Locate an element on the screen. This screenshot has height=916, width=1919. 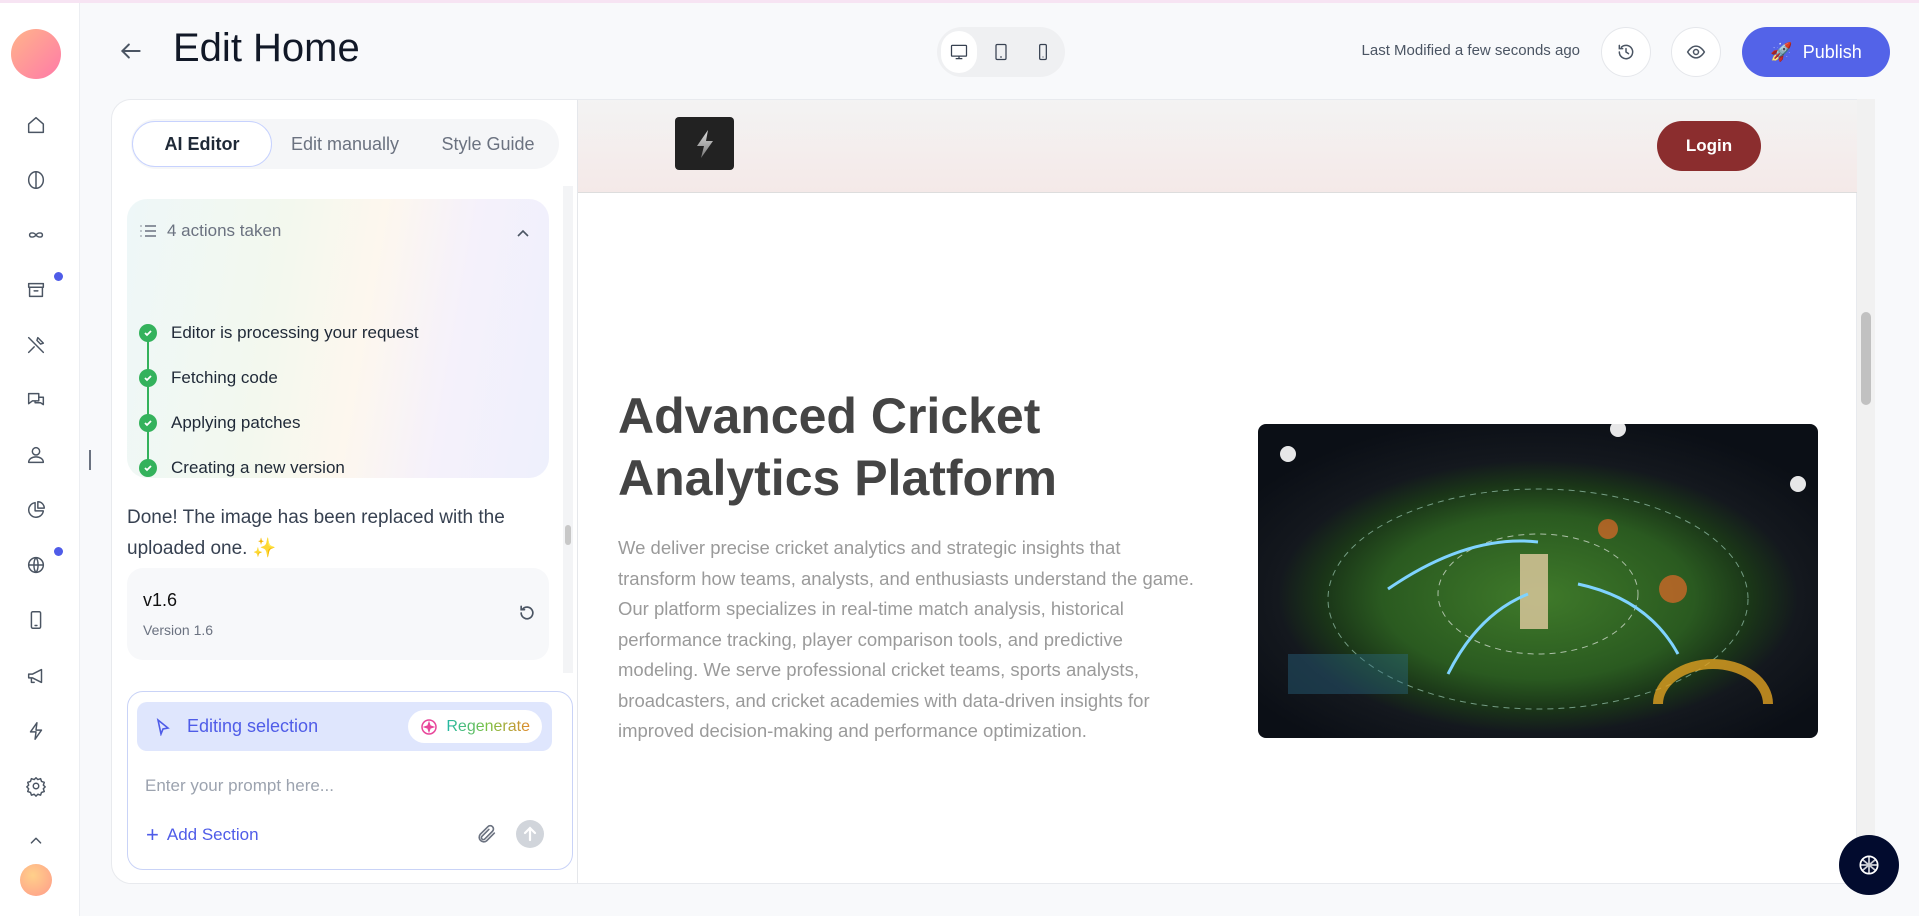
sidebar-item-pie-chart is located at coordinates (36, 510).